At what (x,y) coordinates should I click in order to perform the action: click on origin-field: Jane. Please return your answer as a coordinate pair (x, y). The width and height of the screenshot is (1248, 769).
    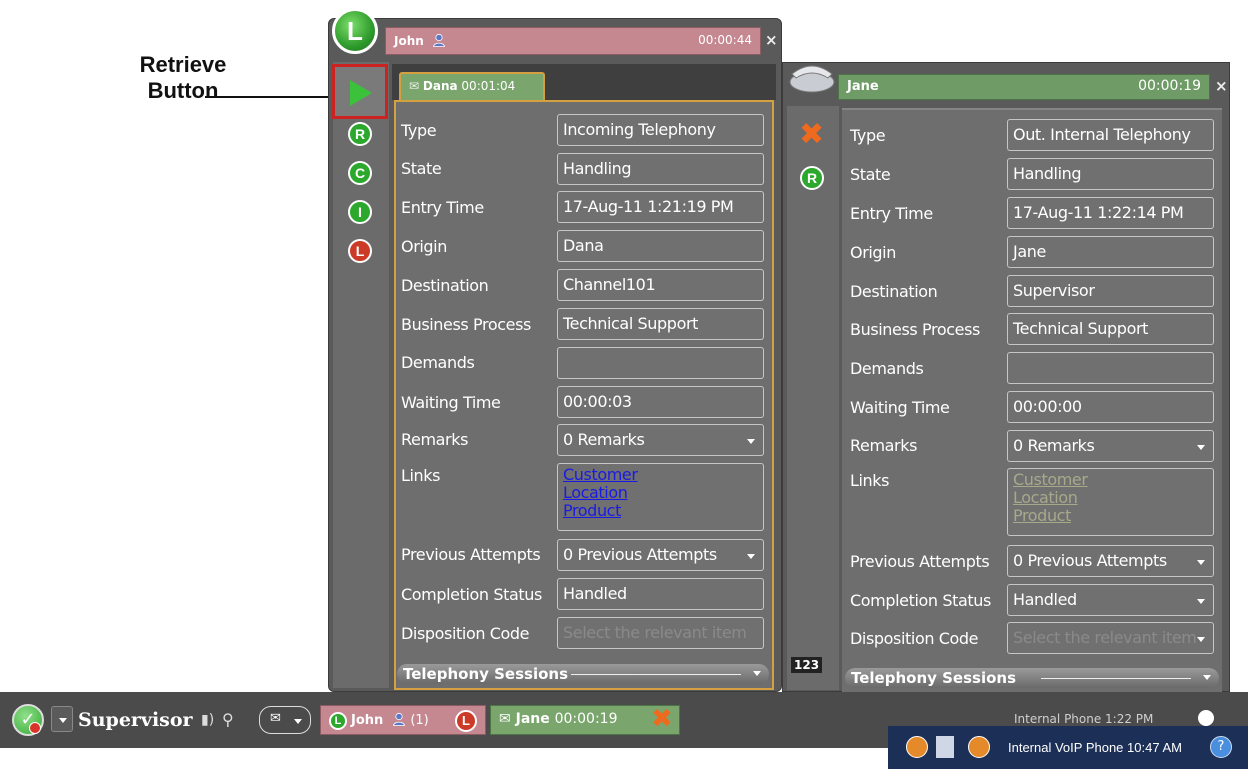
    Looking at the image, I should click on (1110, 252).